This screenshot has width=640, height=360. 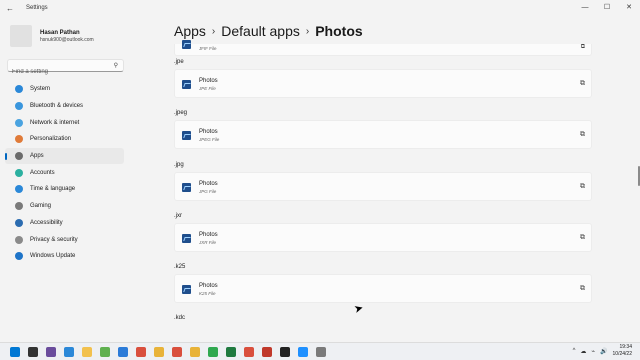 I want to click on close-button: ✕, so click(x=629, y=7).